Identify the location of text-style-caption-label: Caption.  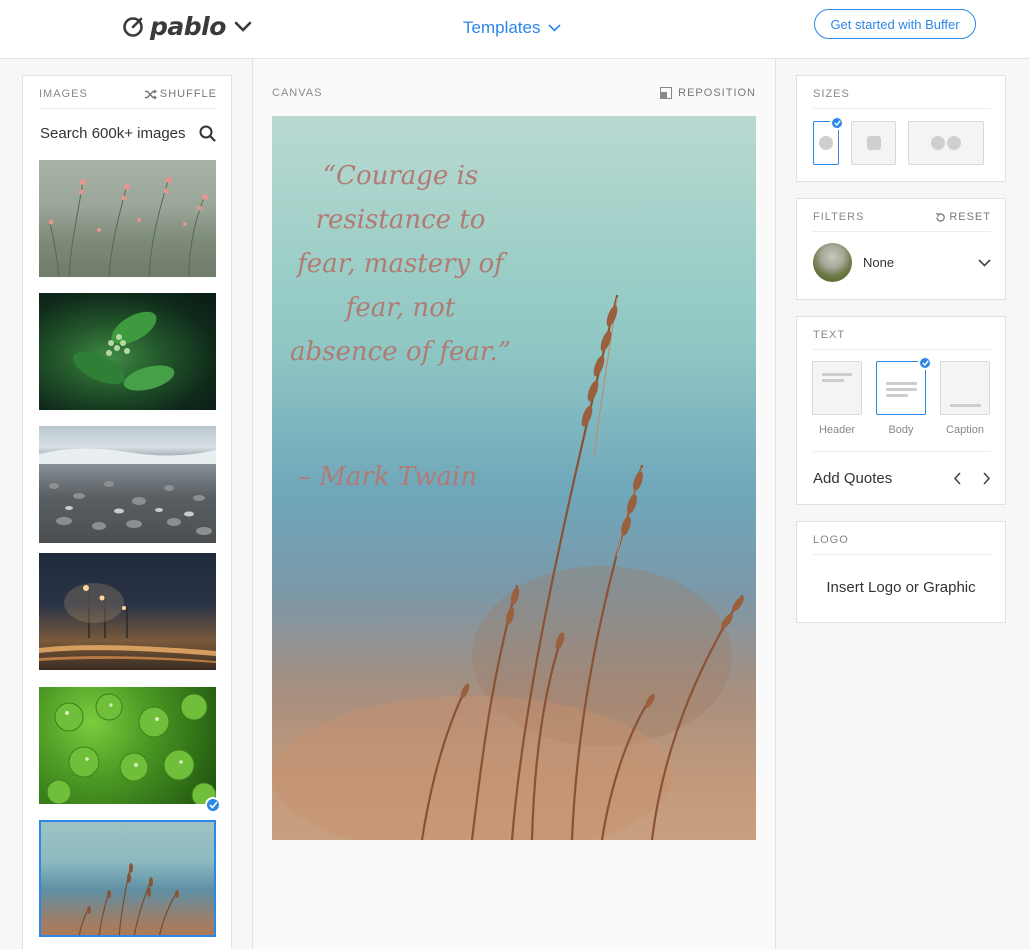
(965, 430).